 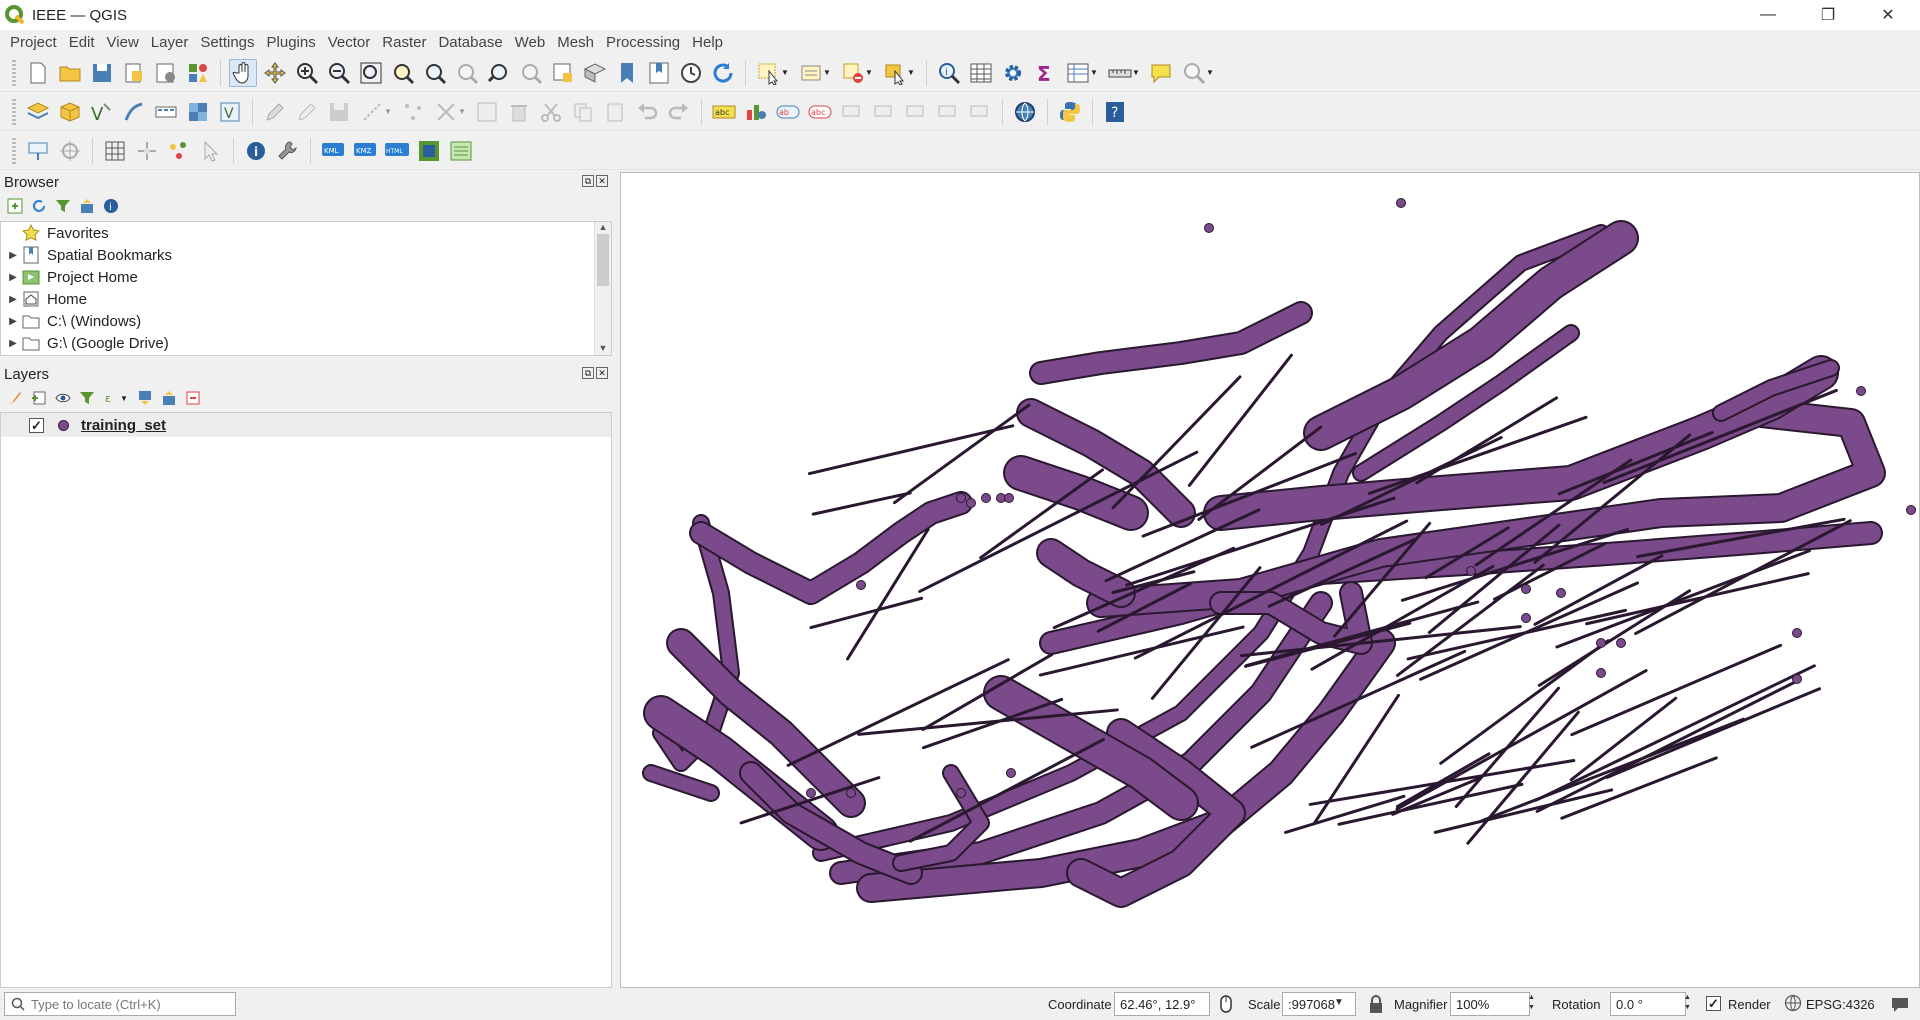 What do you see at coordinates (1198, 73) in the screenshot?
I see `locator-button: ▼` at bounding box center [1198, 73].